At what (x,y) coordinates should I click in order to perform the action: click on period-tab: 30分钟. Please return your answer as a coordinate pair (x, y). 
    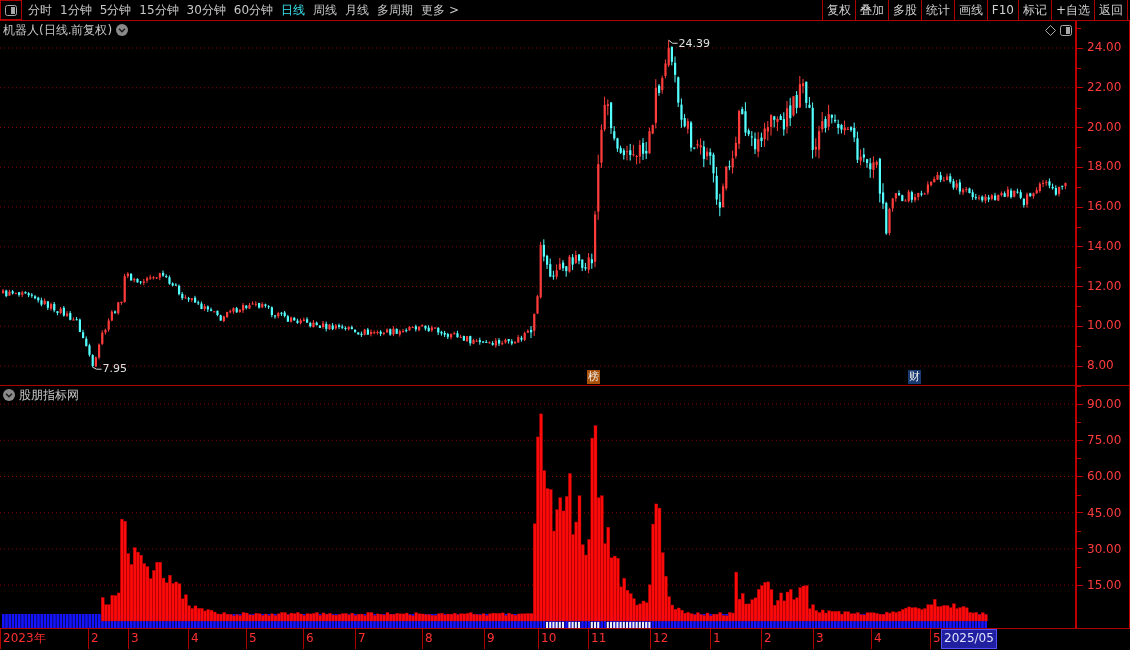
    Looking at the image, I should click on (206, 10).